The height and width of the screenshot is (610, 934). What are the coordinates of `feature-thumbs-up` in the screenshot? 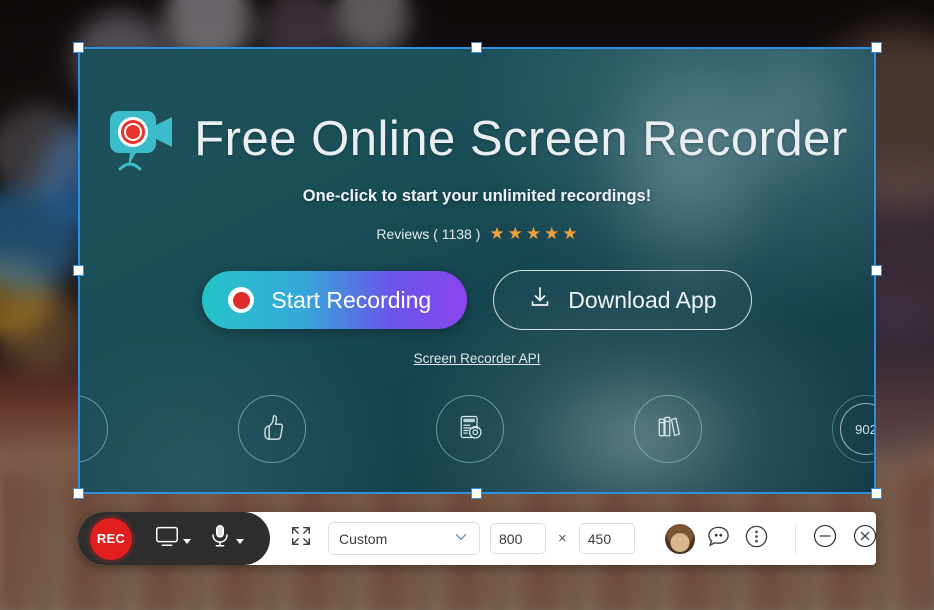 It's located at (272, 429).